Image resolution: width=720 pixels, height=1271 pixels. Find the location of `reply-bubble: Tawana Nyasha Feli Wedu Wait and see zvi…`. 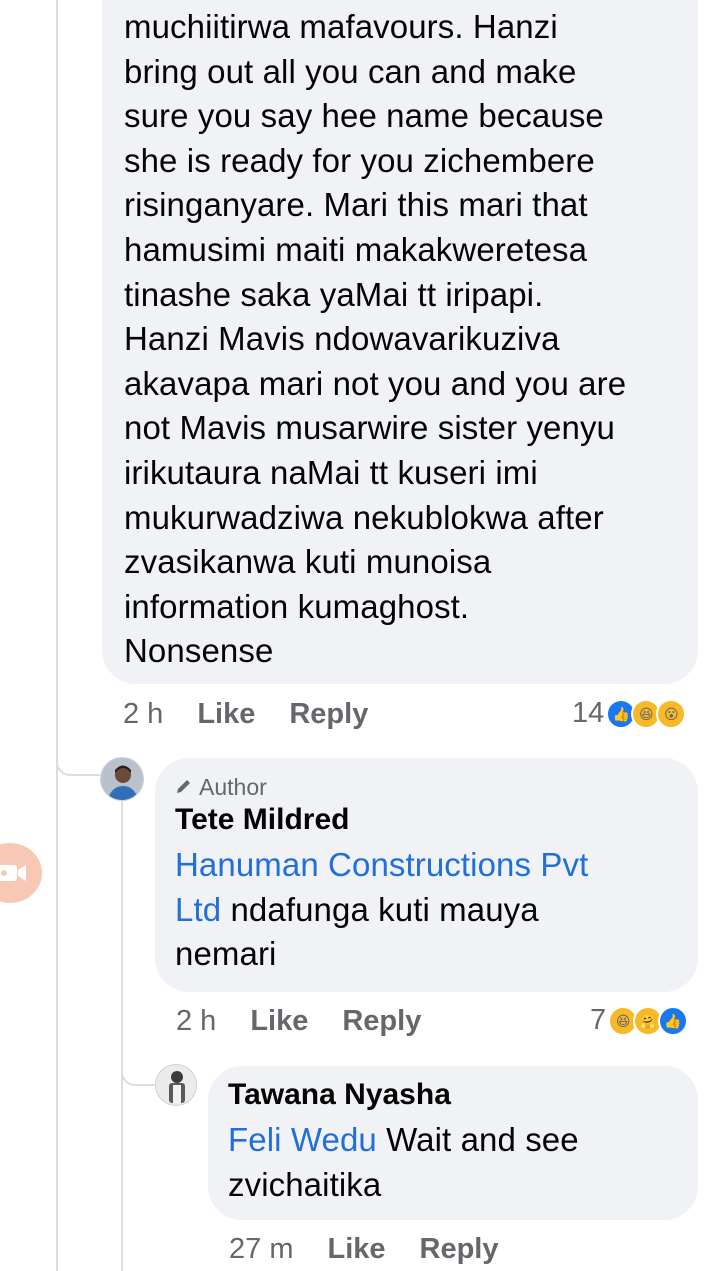

reply-bubble: Tawana Nyasha Feli Wedu Wait and see zvi… is located at coordinates (453, 1143).